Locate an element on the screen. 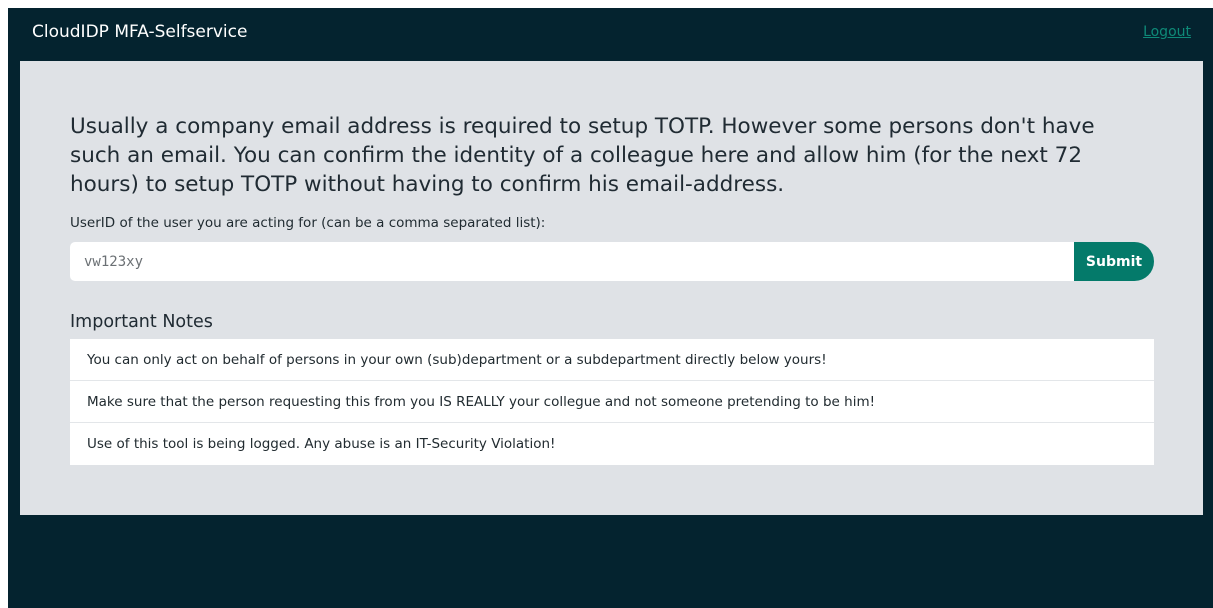  submit-button: Submit is located at coordinates (1114, 261).